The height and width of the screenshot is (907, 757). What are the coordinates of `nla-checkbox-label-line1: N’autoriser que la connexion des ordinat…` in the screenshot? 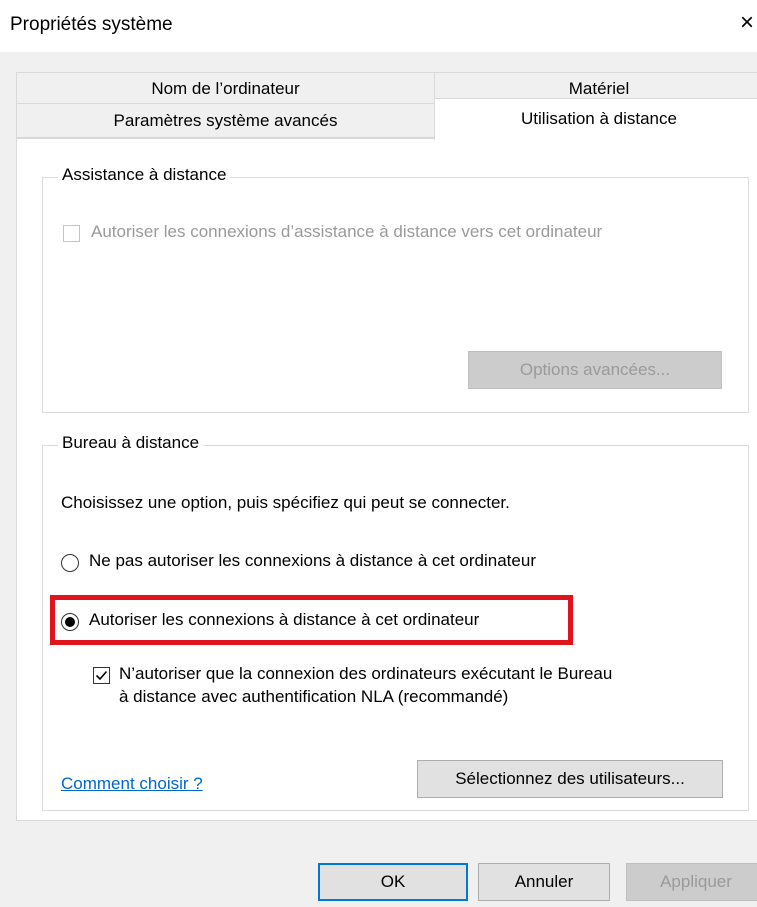 It's located at (365, 674).